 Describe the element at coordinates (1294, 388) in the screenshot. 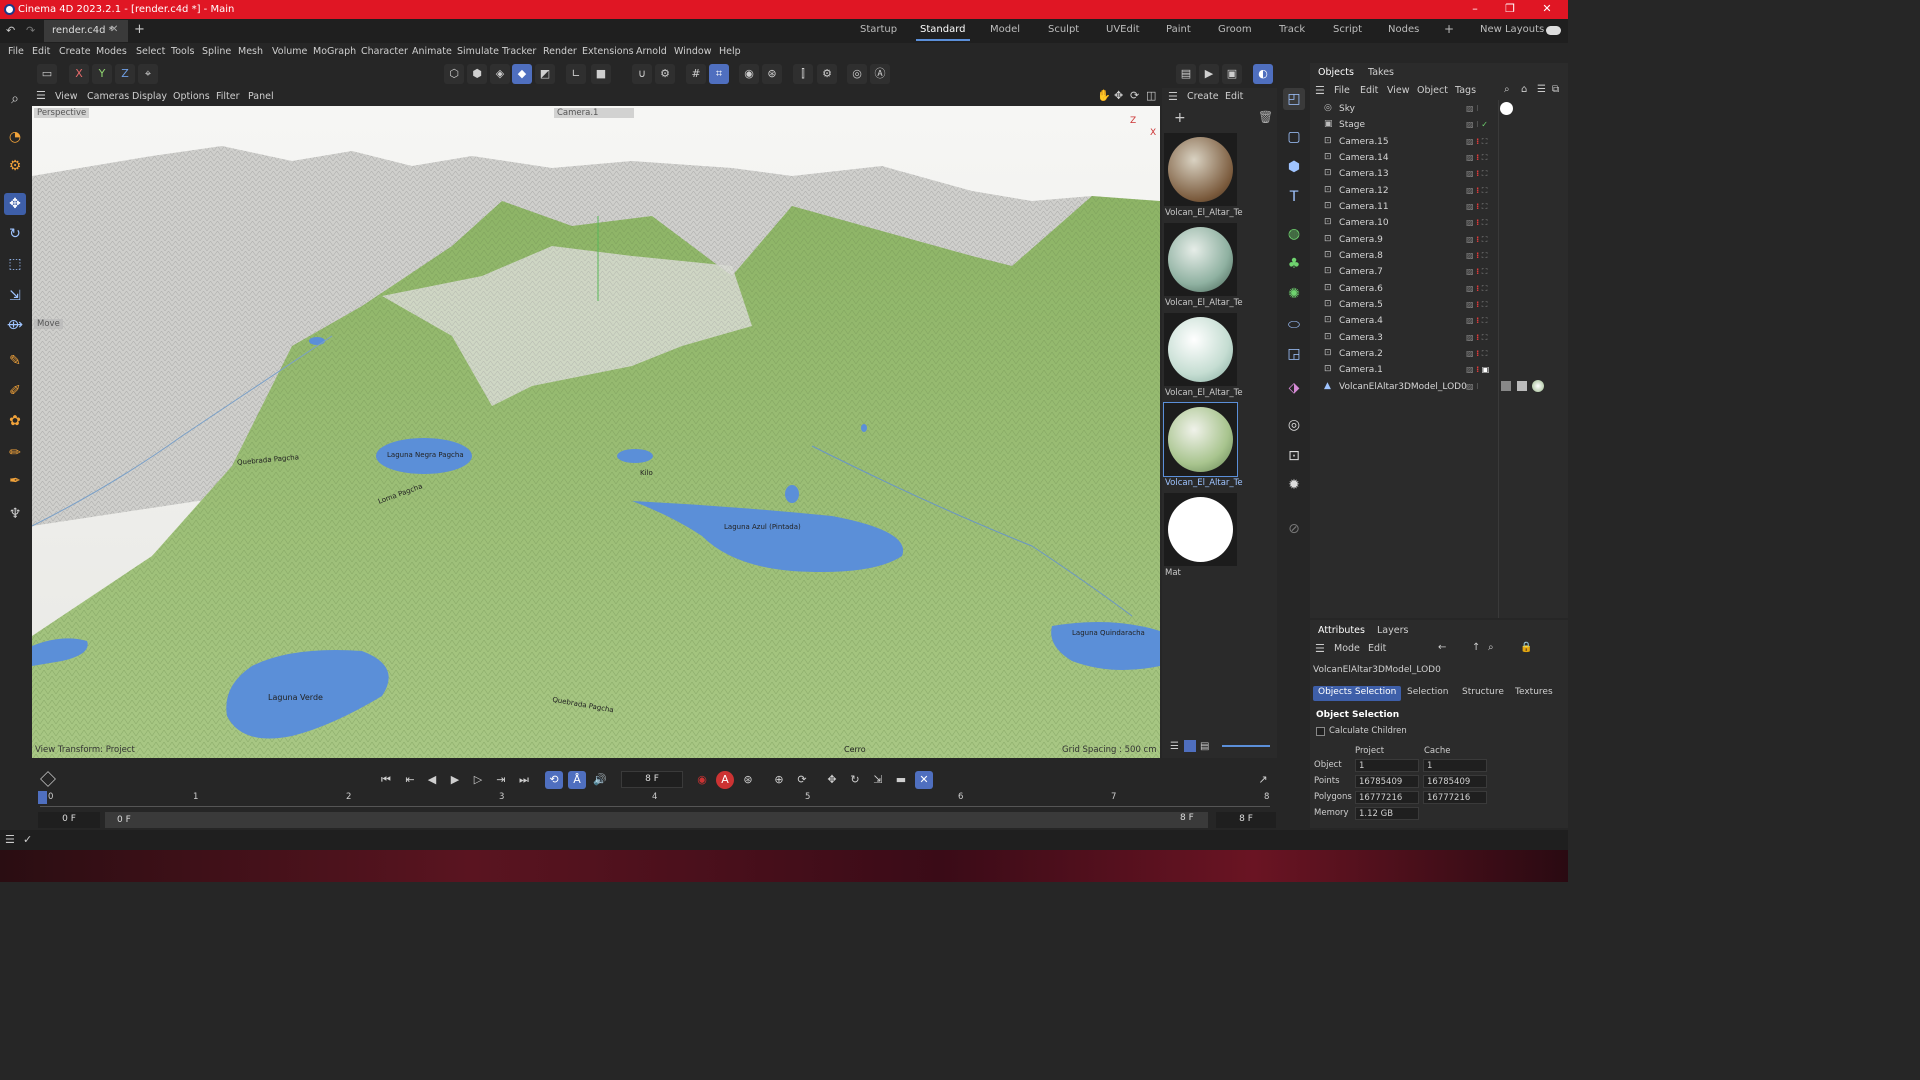

I see `spline-icon: ⬗` at that location.